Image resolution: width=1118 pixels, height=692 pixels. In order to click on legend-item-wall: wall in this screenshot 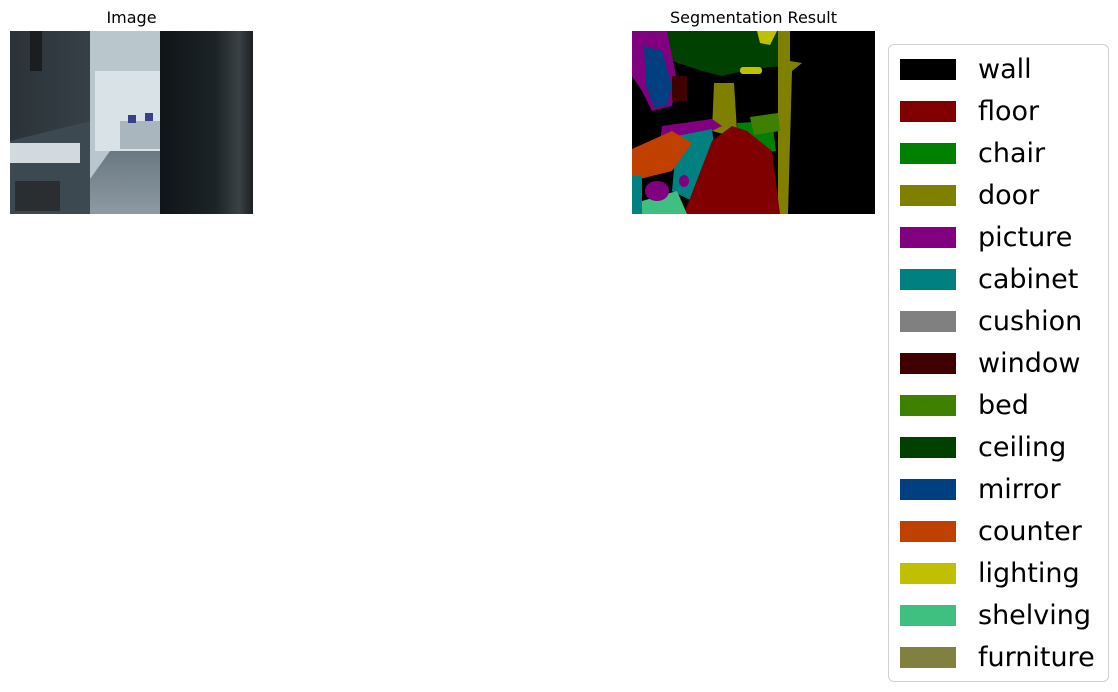, I will do `click(998, 69)`.